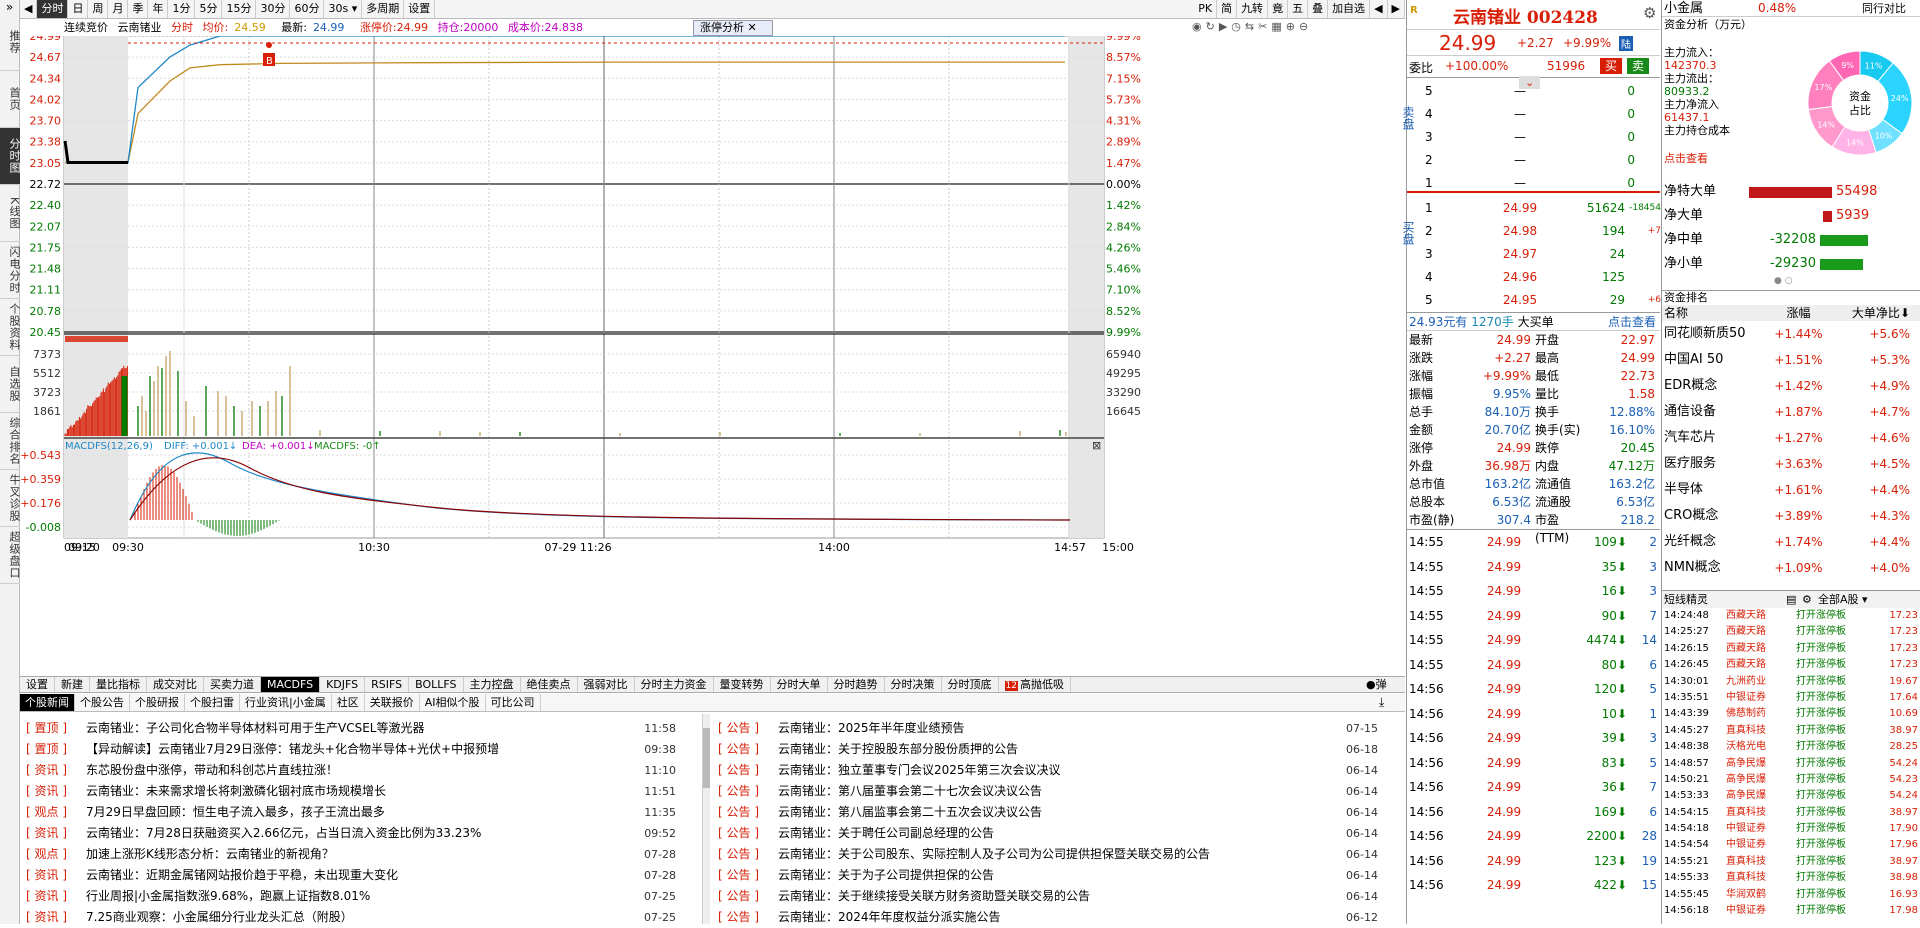 This screenshot has height=928, width=1920. I want to click on tool-button-5: 叠, so click(1318, 9).